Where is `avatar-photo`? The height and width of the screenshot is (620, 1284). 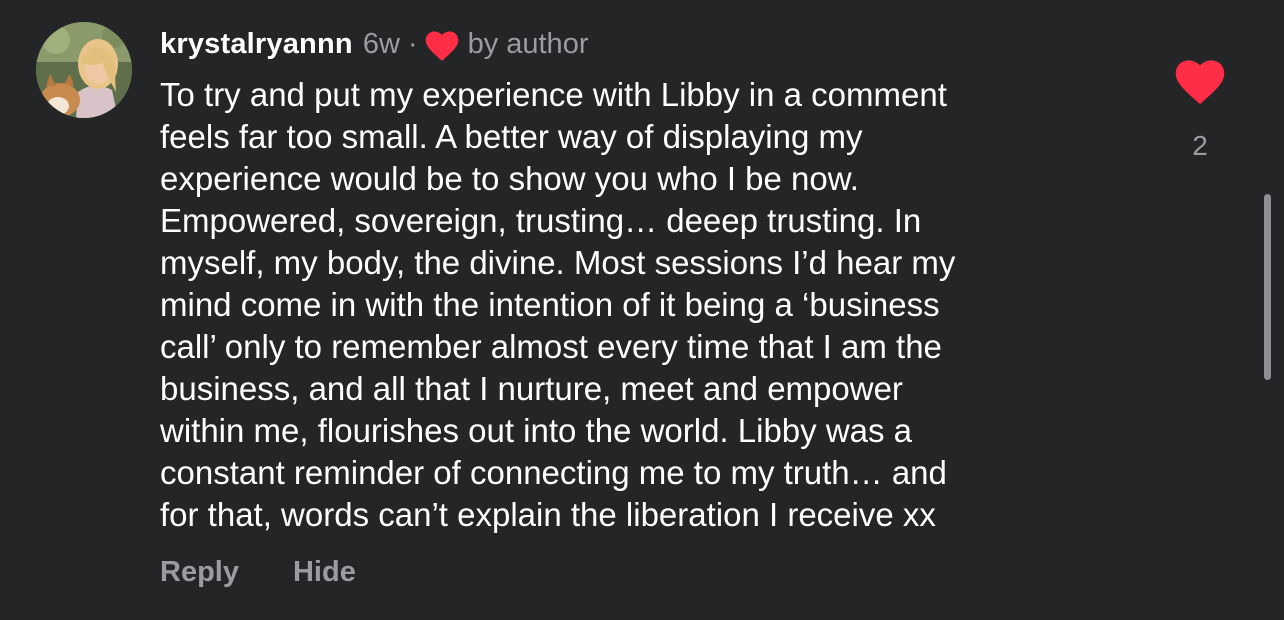
avatar-photo is located at coordinates (84, 70).